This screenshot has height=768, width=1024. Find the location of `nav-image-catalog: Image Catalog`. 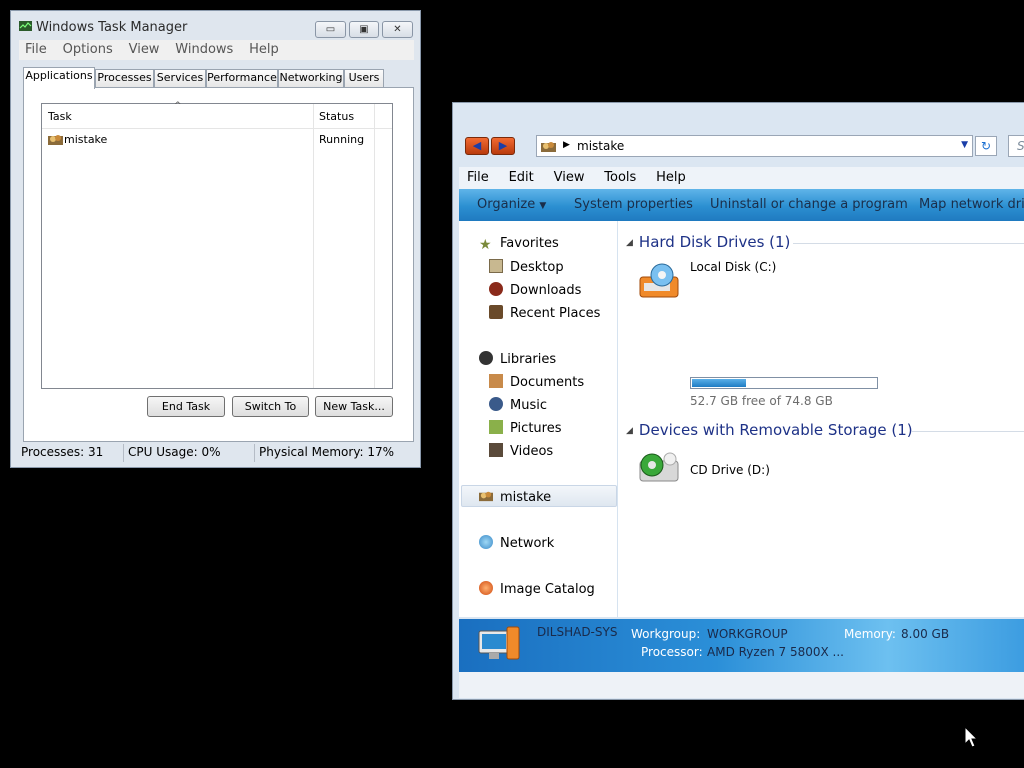

nav-image-catalog: Image Catalog is located at coordinates (537, 589).